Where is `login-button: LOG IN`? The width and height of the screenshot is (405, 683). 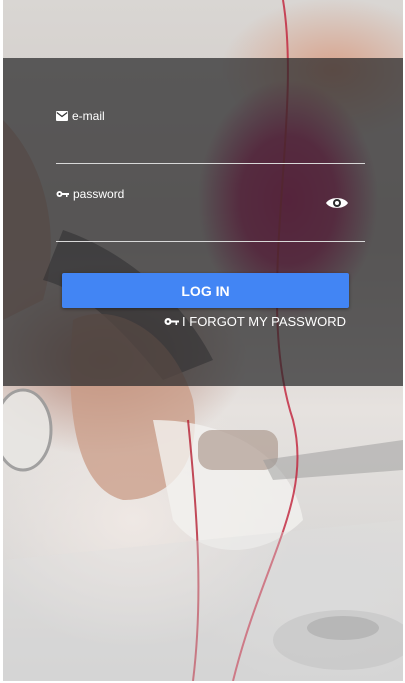
login-button: LOG IN is located at coordinates (205, 290).